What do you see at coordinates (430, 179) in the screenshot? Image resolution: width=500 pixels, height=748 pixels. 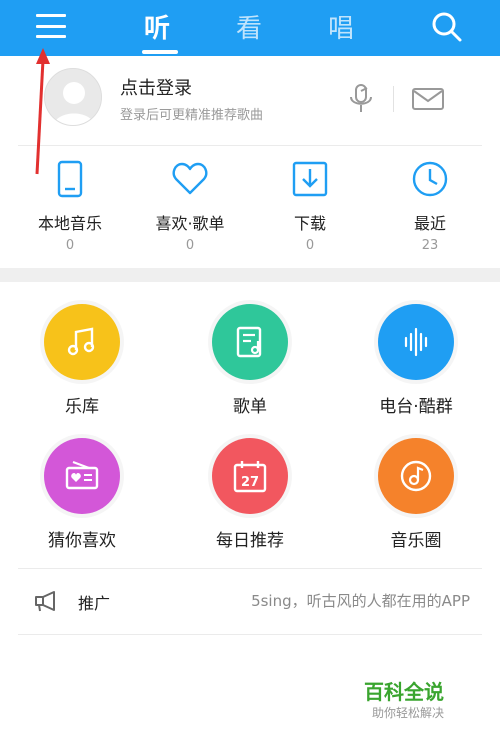 I see `clock-icon` at bounding box center [430, 179].